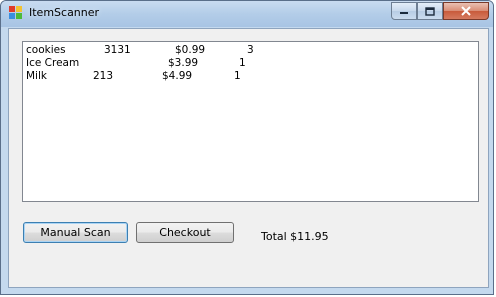  I want to click on list-item: Ice Cream $3.99 1, so click(136, 63).